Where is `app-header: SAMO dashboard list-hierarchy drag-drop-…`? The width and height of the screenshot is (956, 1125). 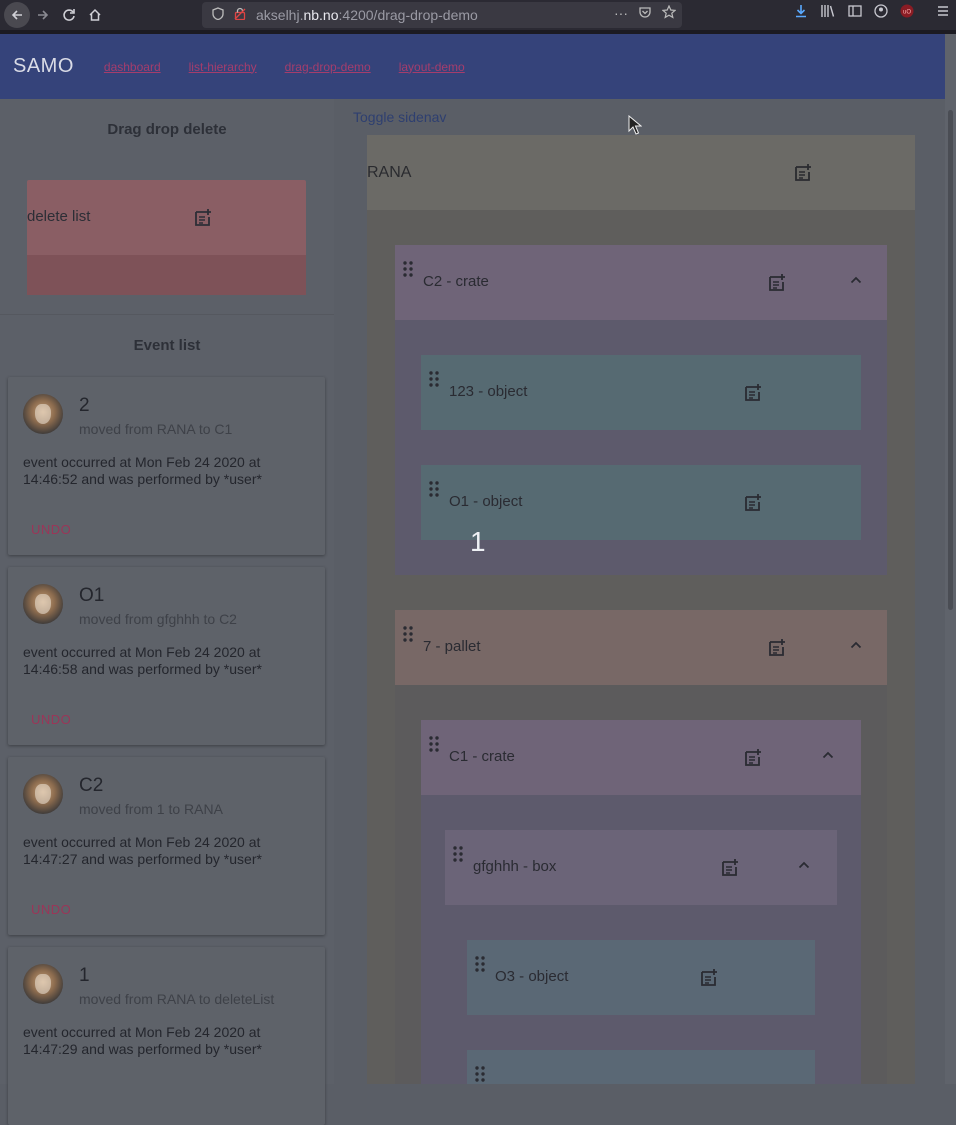 app-header: SAMO dashboard list-hierarchy drag-drop-… is located at coordinates (472, 66).